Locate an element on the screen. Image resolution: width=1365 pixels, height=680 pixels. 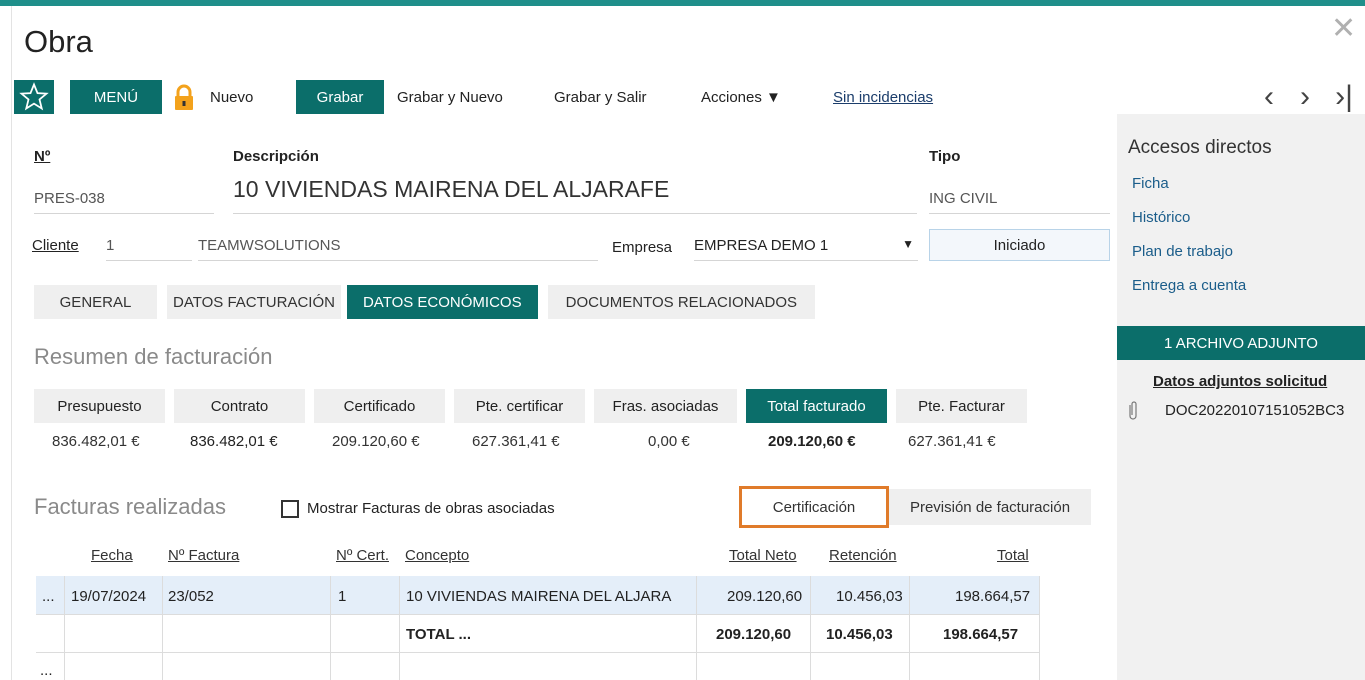
pte-facturar-header: Pte. Facturar is located at coordinates (961, 406).